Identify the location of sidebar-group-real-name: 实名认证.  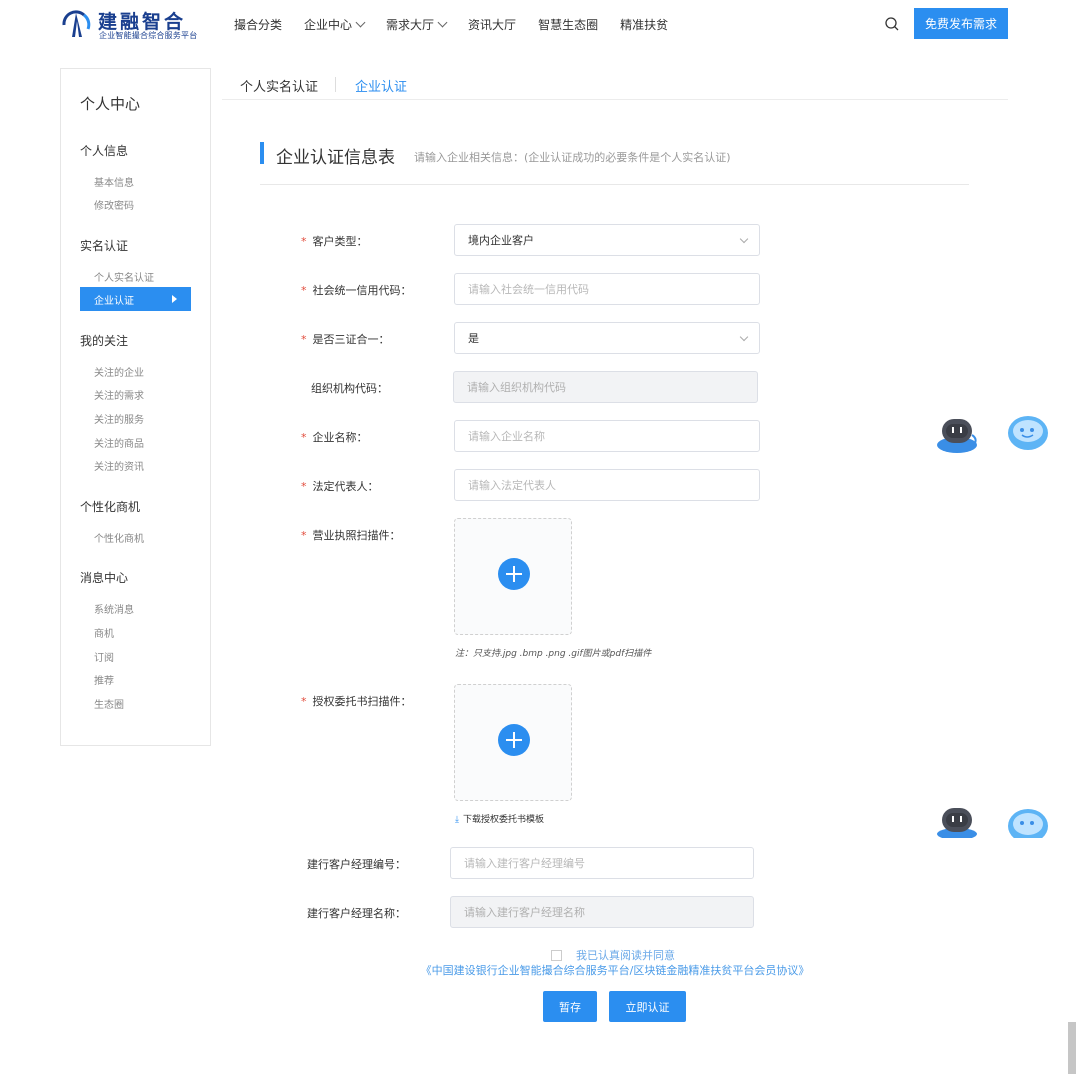
(104, 246).